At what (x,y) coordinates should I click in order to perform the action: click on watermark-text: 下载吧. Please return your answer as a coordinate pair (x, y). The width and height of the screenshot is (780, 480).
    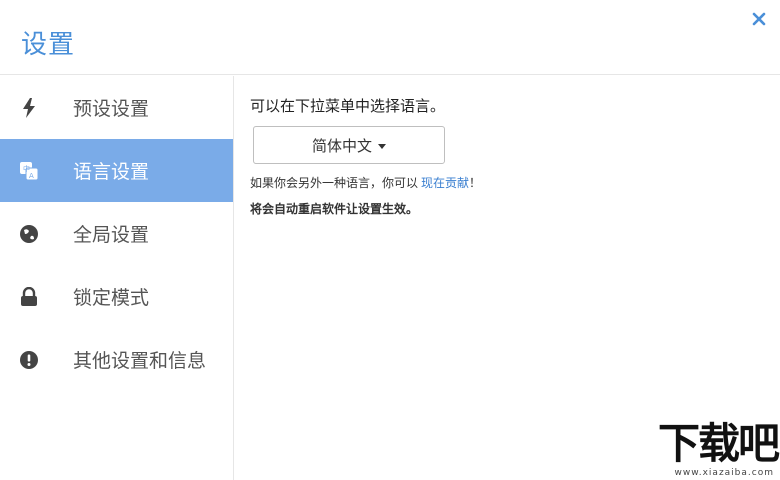
    Looking at the image, I should click on (718, 443).